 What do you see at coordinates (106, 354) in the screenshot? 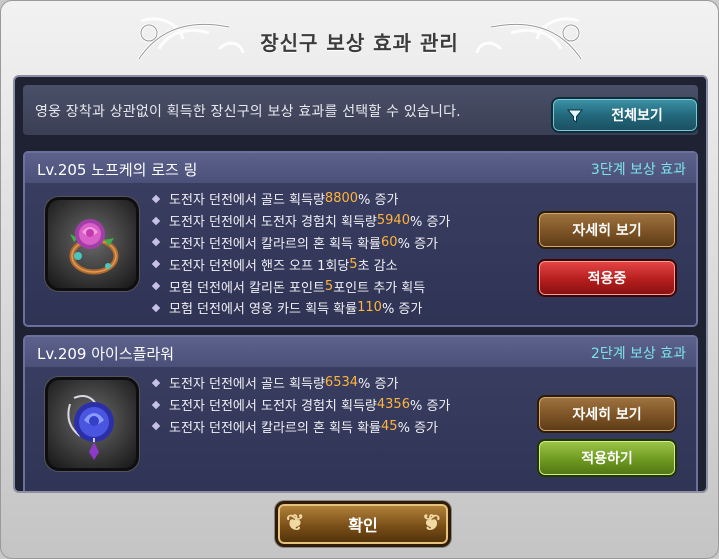
I see `accessory-name: Lv.209 아이스플라워` at bounding box center [106, 354].